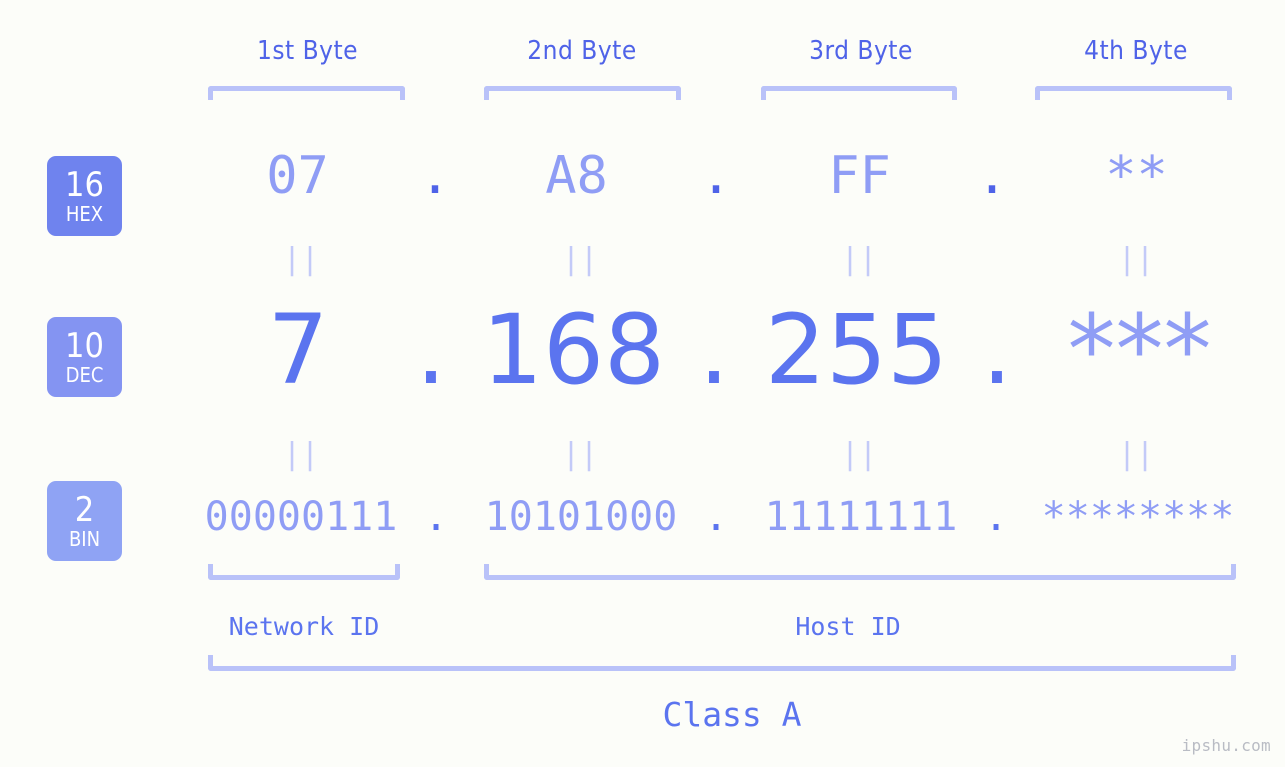  What do you see at coordinates (580, 454) in the screenshot?
I see `equals-mark-dec-bin-2: ||` at bounding box center [580, 454].